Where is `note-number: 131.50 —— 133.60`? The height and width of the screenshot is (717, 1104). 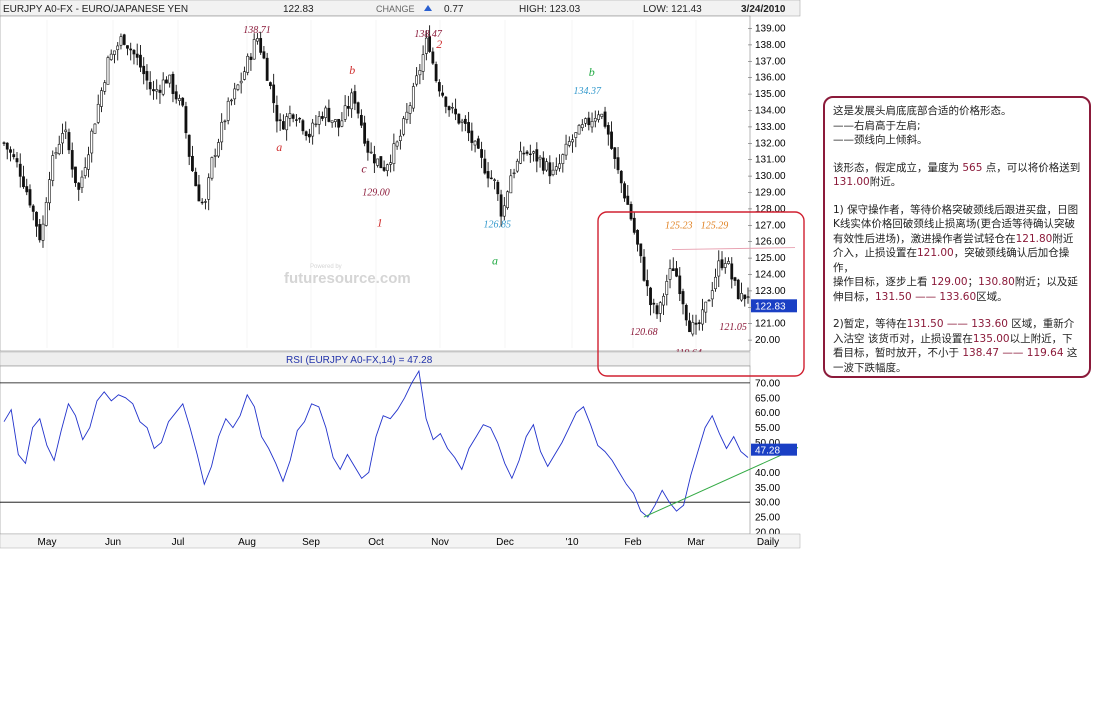
note-number: 131.50 —— 133.60 is located at coordinates (926, 296).